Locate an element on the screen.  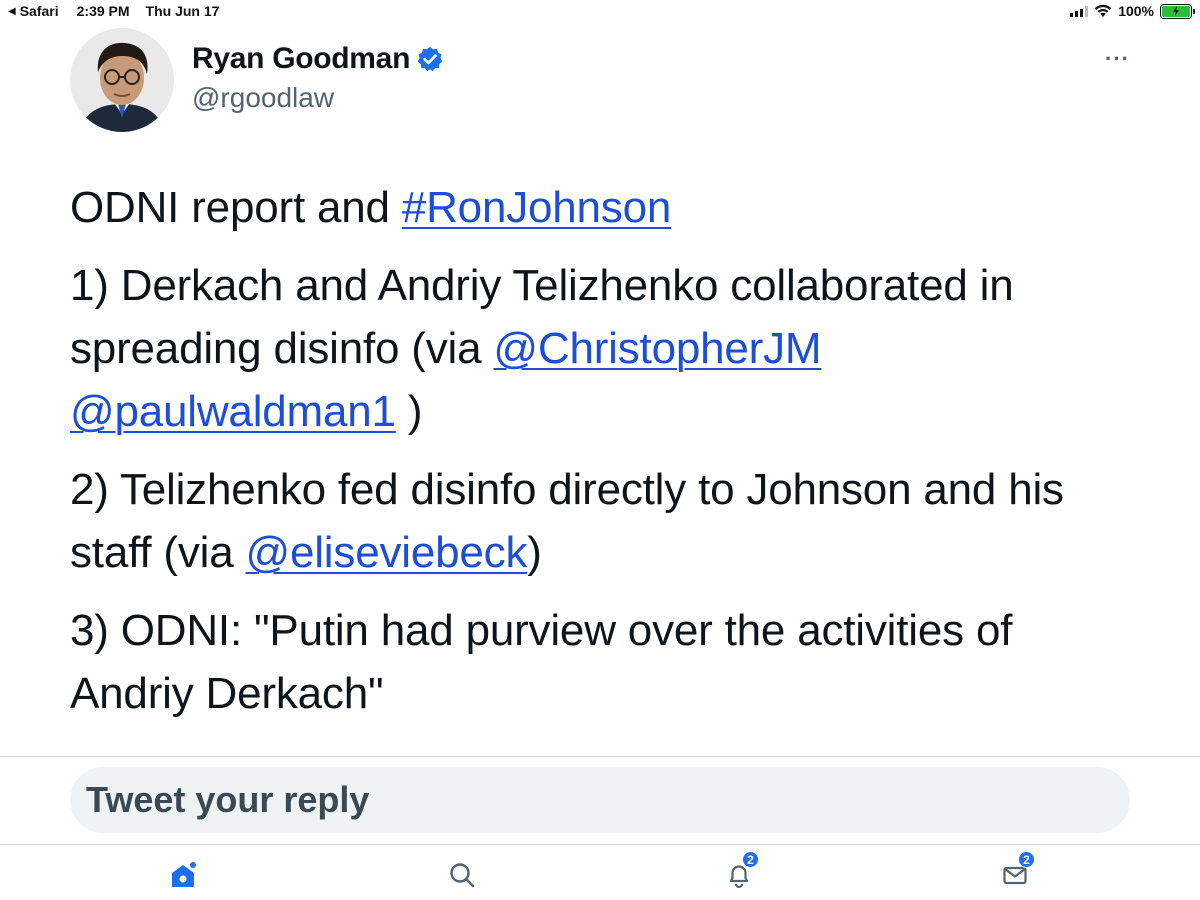
battery-percent: 100% is located at coordinates (1136, 11).